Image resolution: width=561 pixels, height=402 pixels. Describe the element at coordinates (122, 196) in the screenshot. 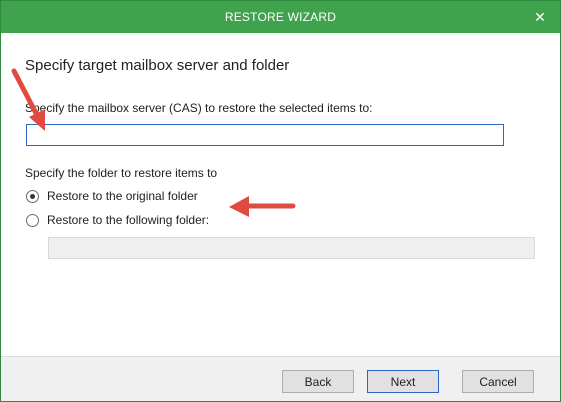

I see `radio-original-folder-label: Restore to the original folder` at that location.